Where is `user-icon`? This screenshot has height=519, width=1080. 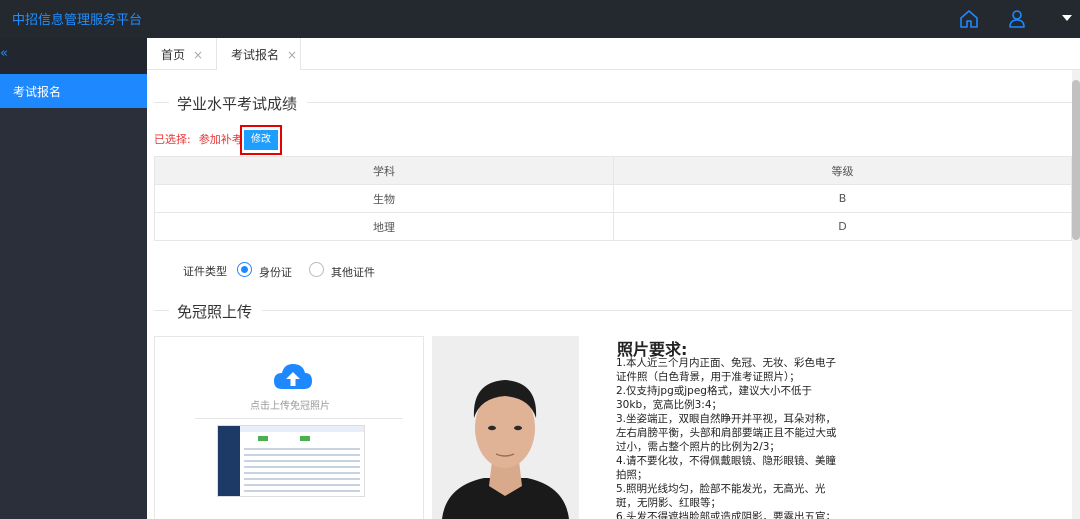 user-icon is located at coordinates (1017, 19).